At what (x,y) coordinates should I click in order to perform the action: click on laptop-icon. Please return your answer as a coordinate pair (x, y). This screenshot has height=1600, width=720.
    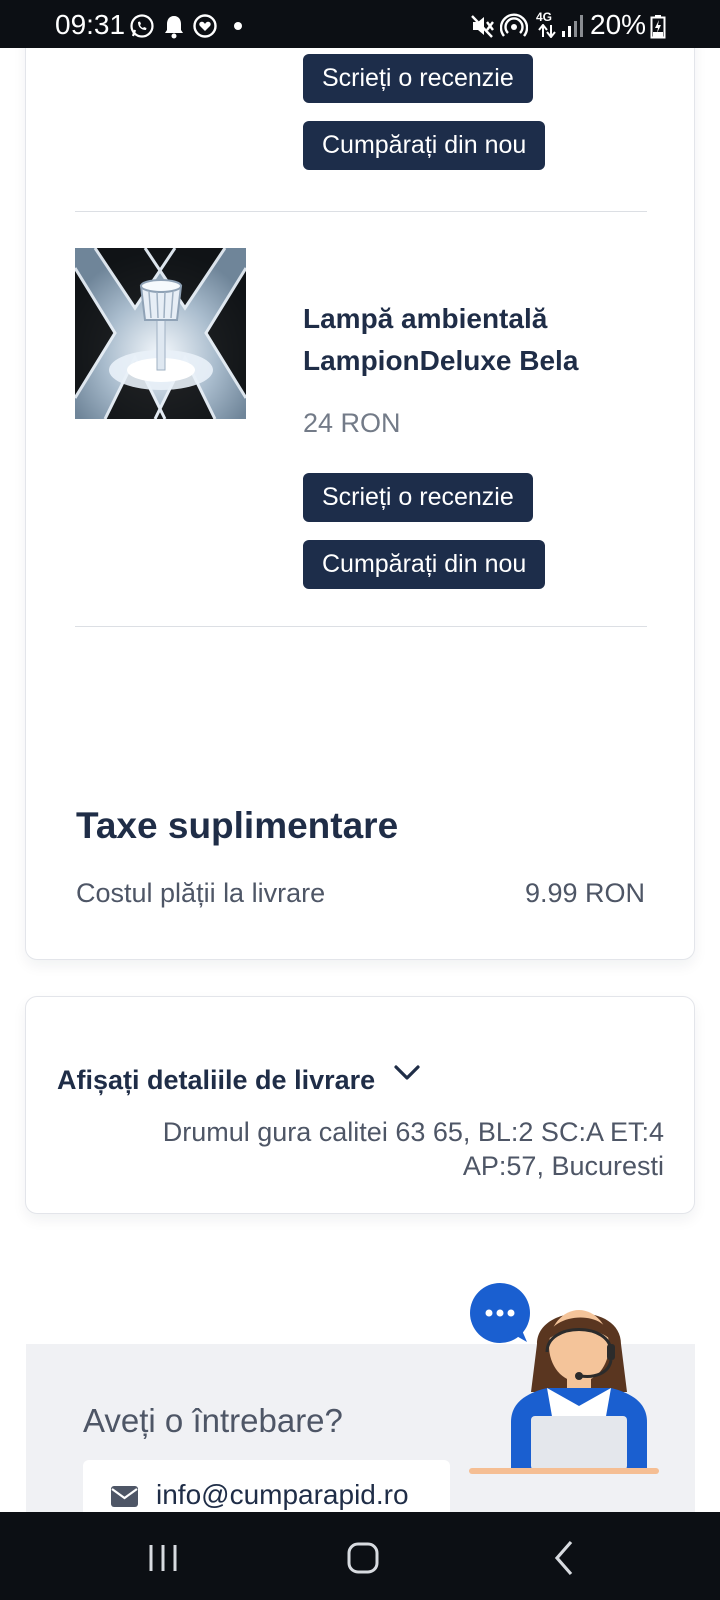
    Looking at the image, I should click on (579, 1443).